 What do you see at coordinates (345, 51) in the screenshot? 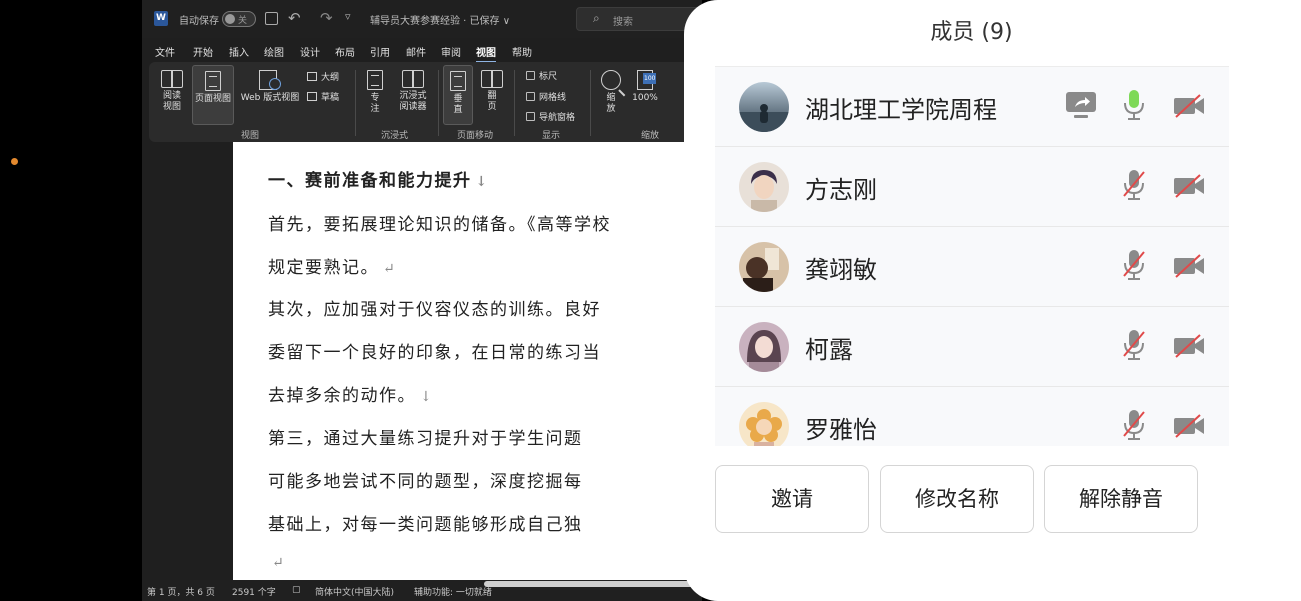
I see `tab-layout: 布局` at bounding box center [345, 51].